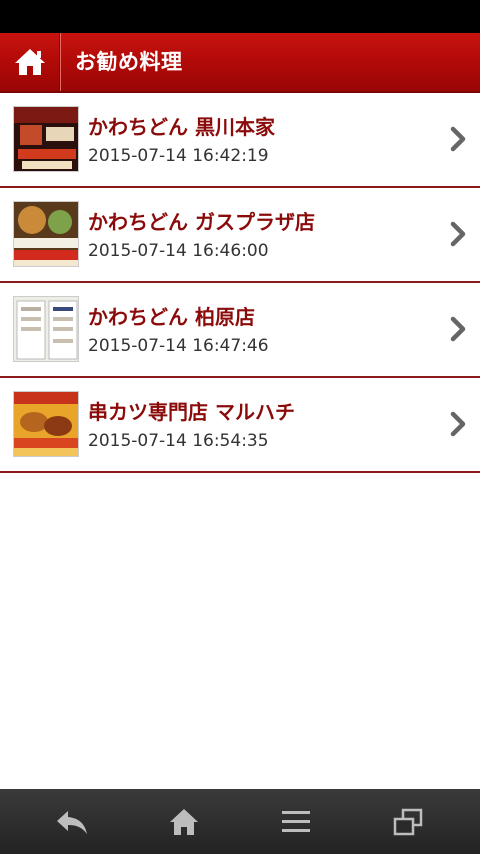 The height and width of the screenshot is (854, 480). I want to click on page-title: お勧め料理, so click(129, 62).